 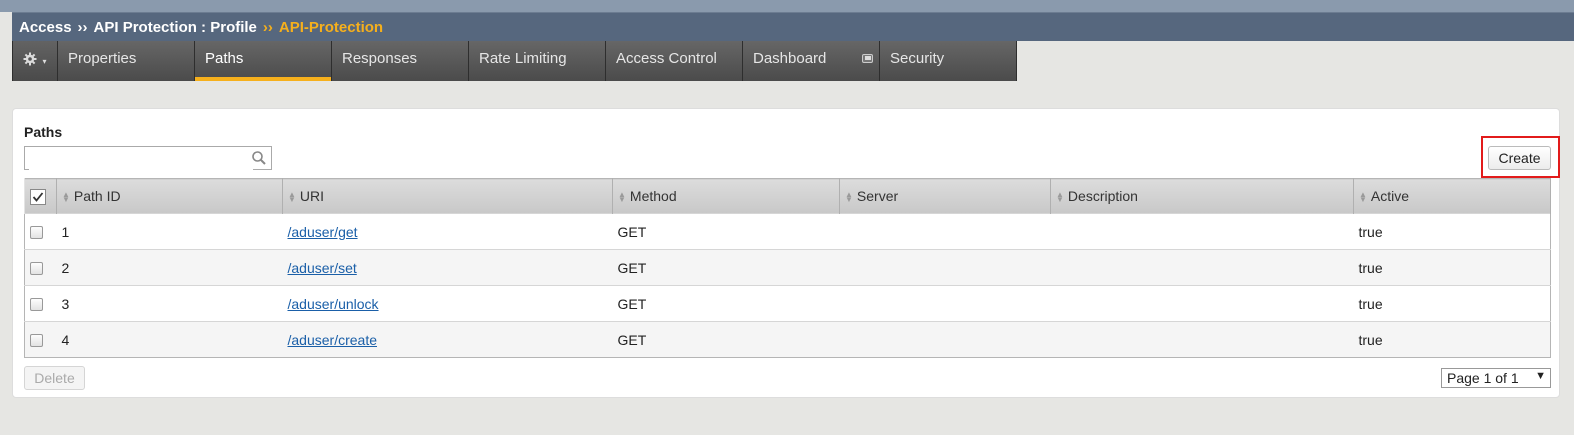 What do you see at coordinates (54, 378) in the screenshot?
I see `delete-button: Delete` at bounding box center [54, 378].